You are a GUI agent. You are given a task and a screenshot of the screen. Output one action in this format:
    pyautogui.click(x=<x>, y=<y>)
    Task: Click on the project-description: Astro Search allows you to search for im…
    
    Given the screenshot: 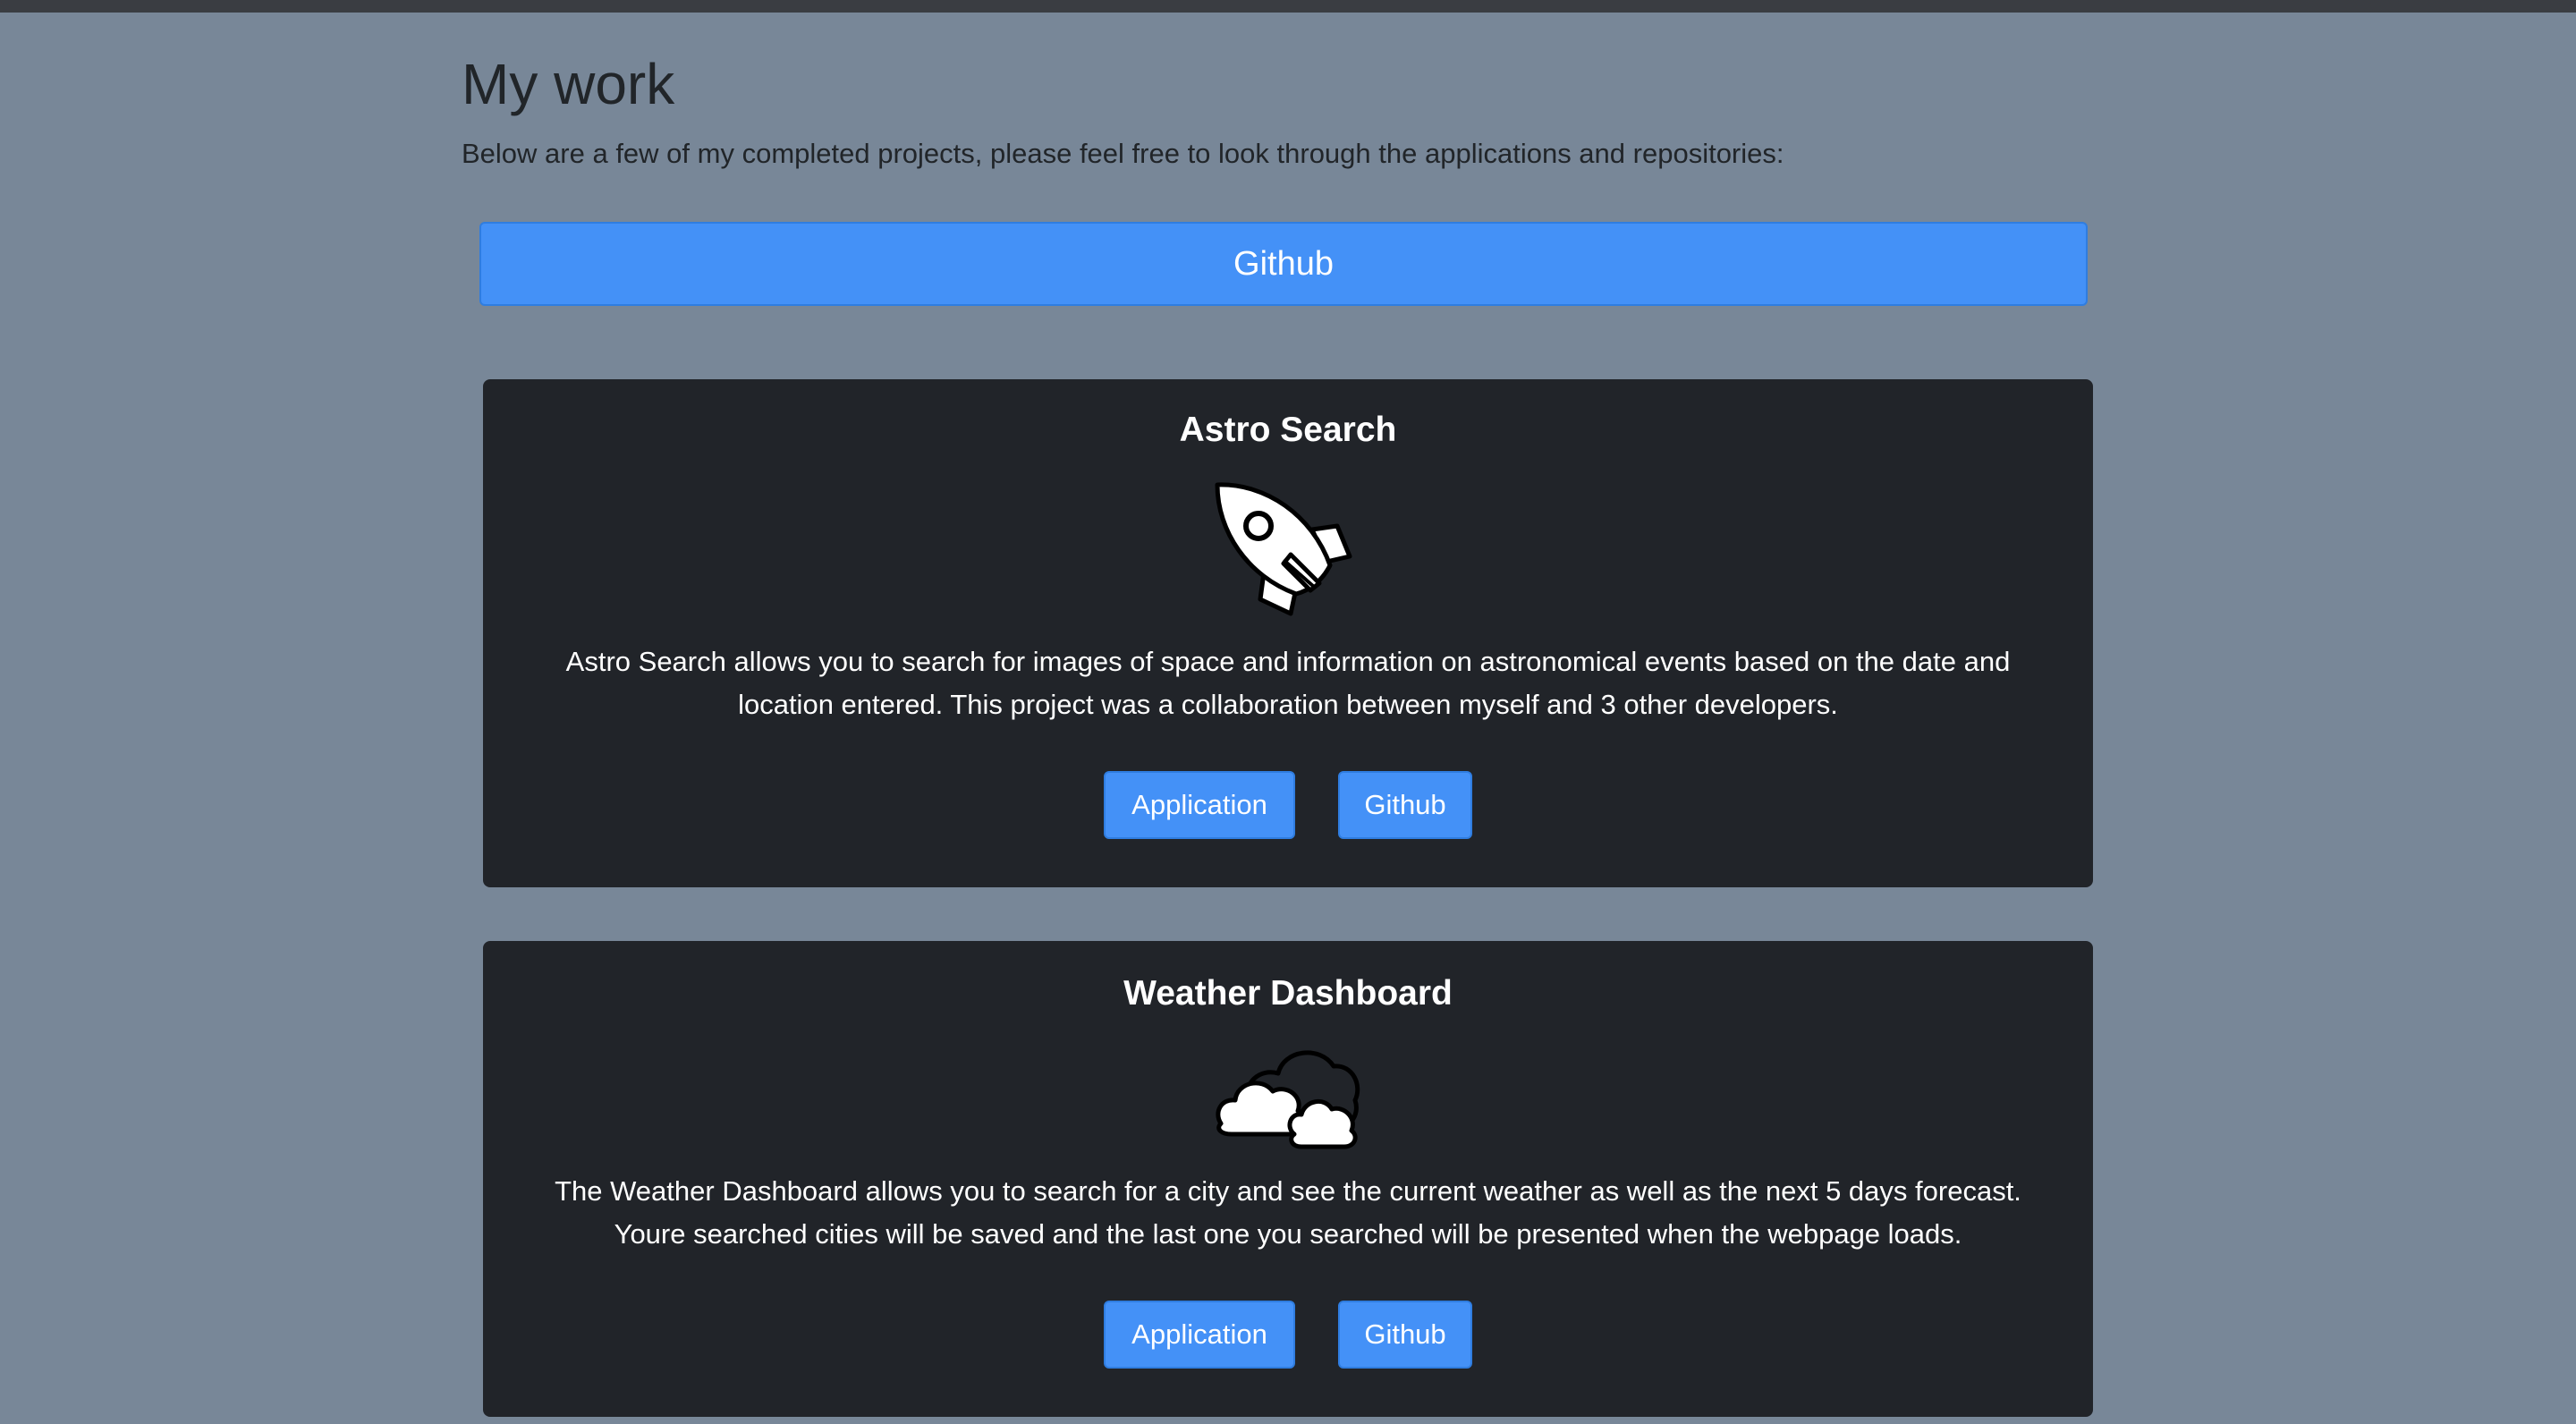 What is the action you would take?
    pyautogui.click(x=1288, y=683)
    